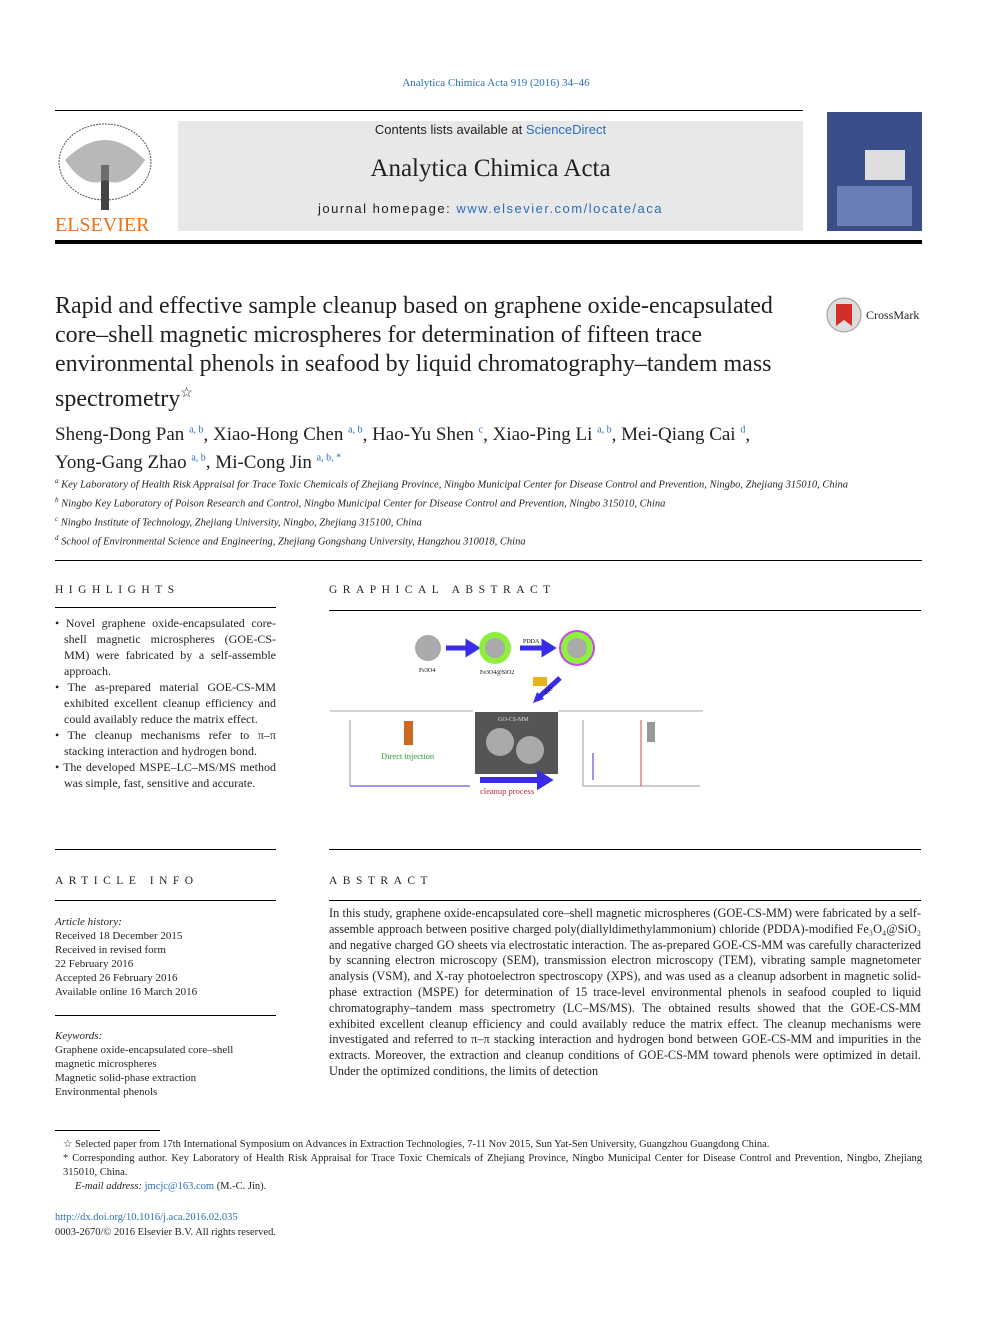  I want to click on history-entry: Received in revised form, so click(110, 950).